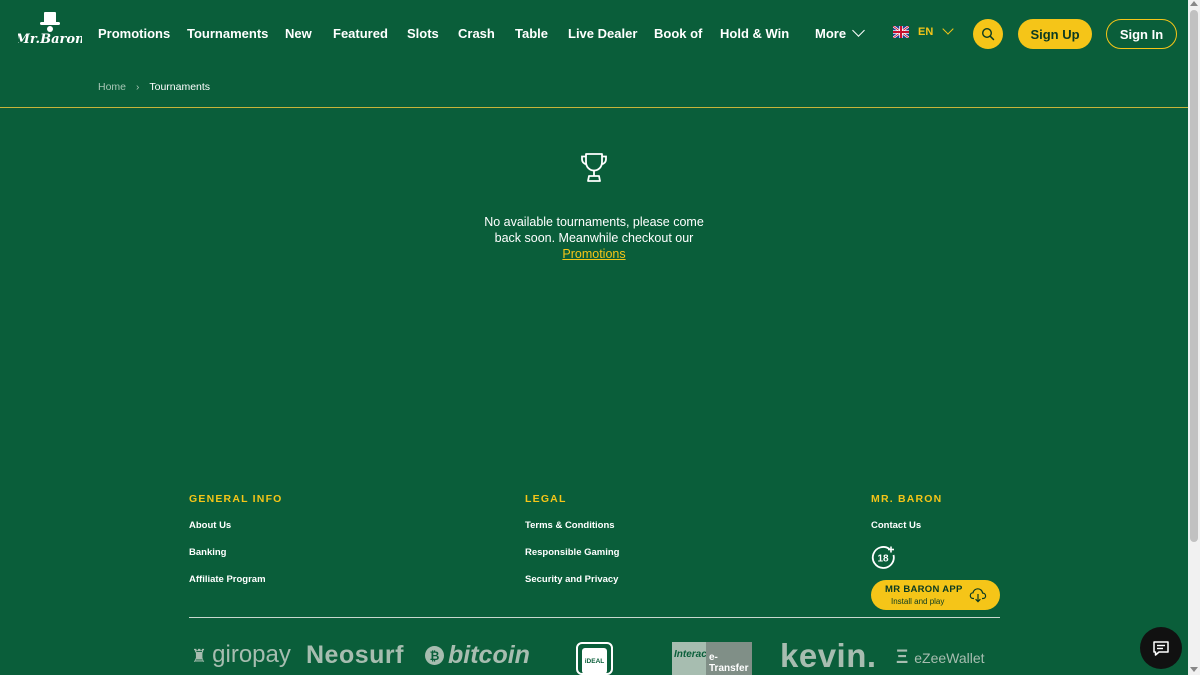 Image resolution: width=1200 pixels, height=675 pixels. I want to click on bitcoin-text: bitcoin, so click(489, 655).